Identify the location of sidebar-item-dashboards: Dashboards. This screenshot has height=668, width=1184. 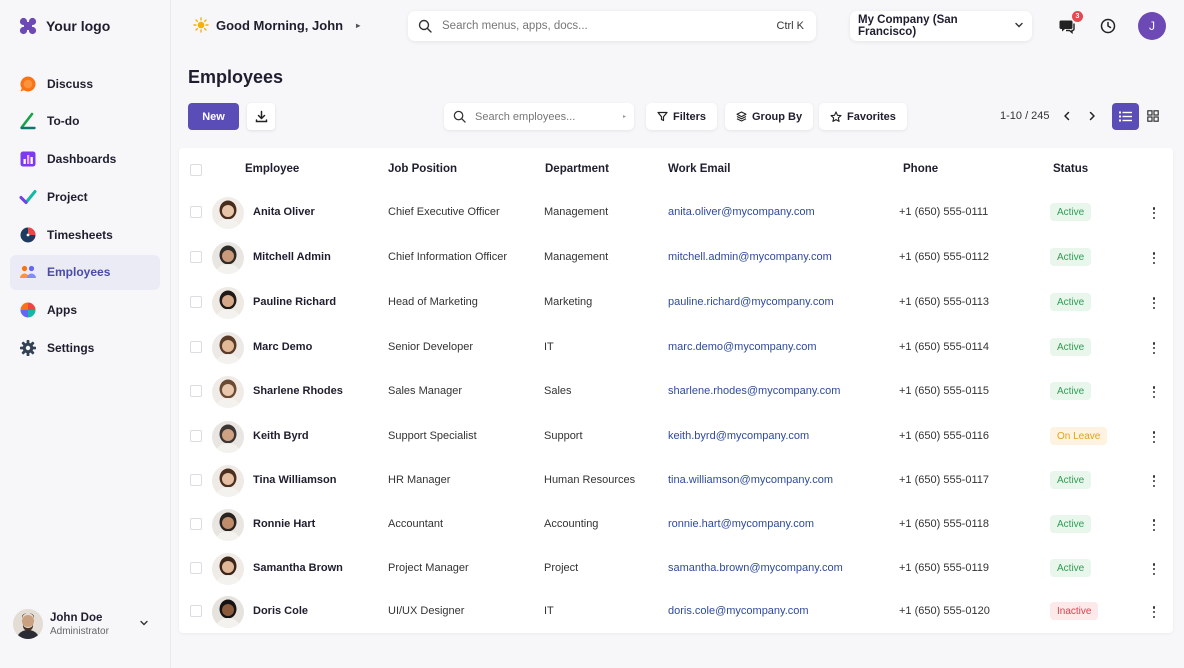
(85, 159).